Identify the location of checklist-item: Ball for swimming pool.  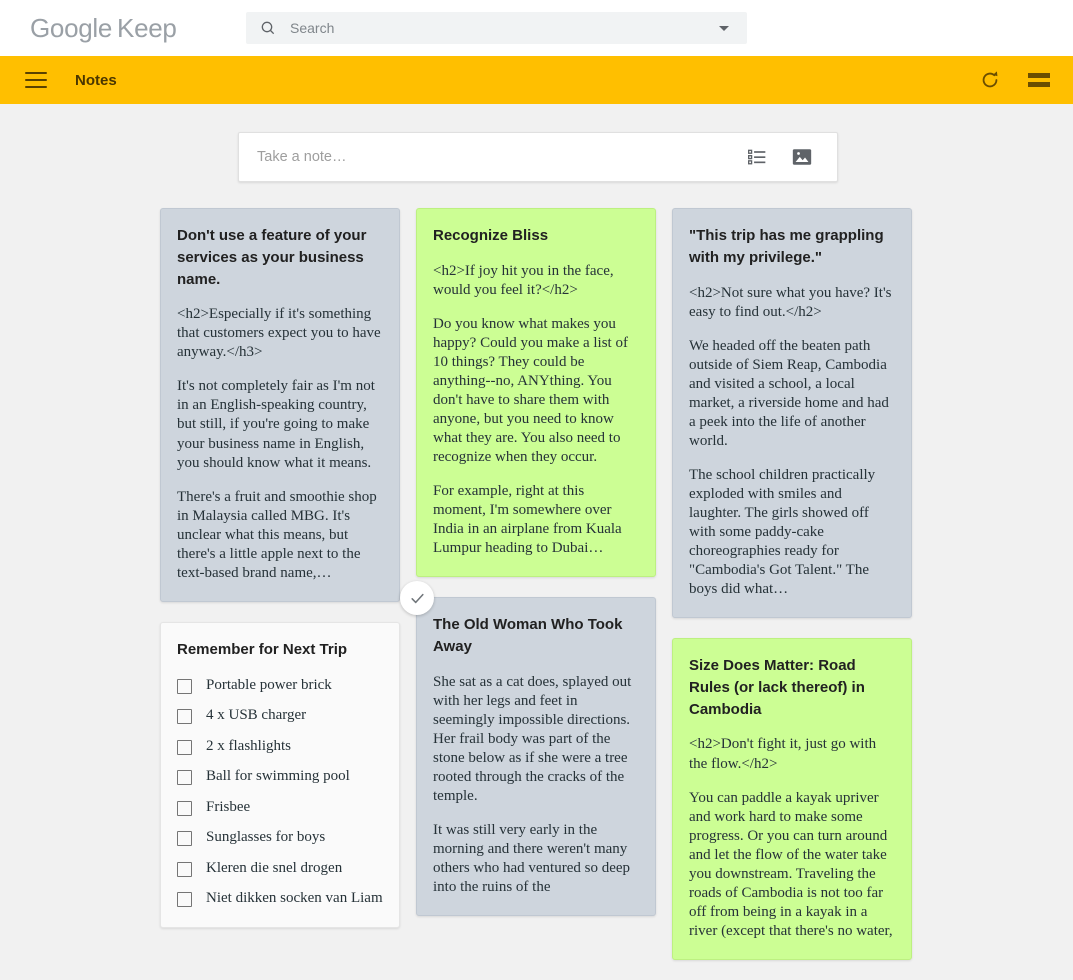
(280, 777).